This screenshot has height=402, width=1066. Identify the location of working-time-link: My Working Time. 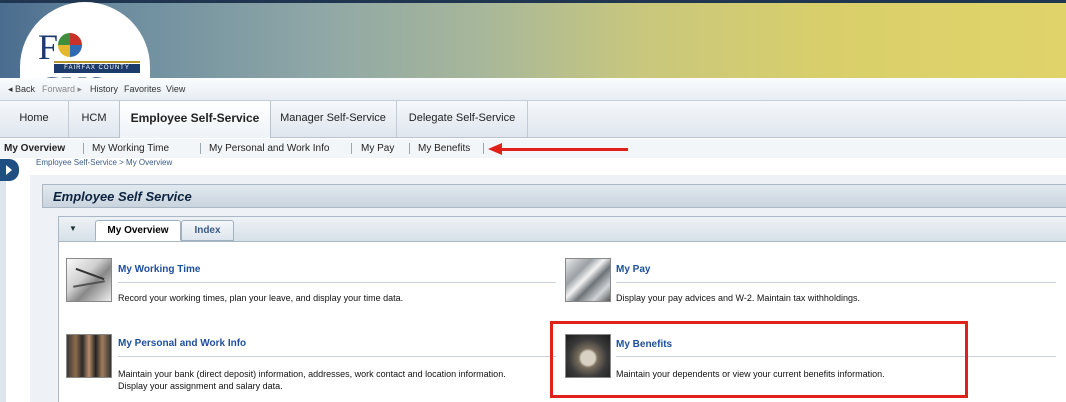
(159, 269).